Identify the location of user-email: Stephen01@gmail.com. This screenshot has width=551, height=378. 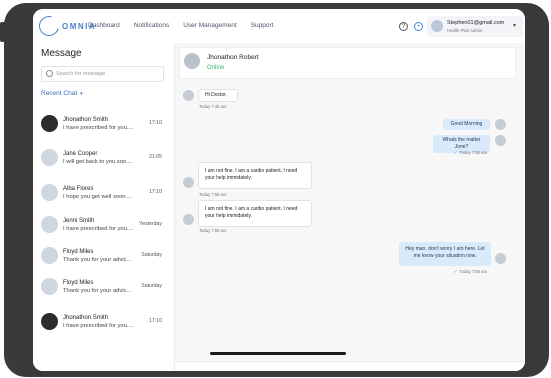
(476, 23).